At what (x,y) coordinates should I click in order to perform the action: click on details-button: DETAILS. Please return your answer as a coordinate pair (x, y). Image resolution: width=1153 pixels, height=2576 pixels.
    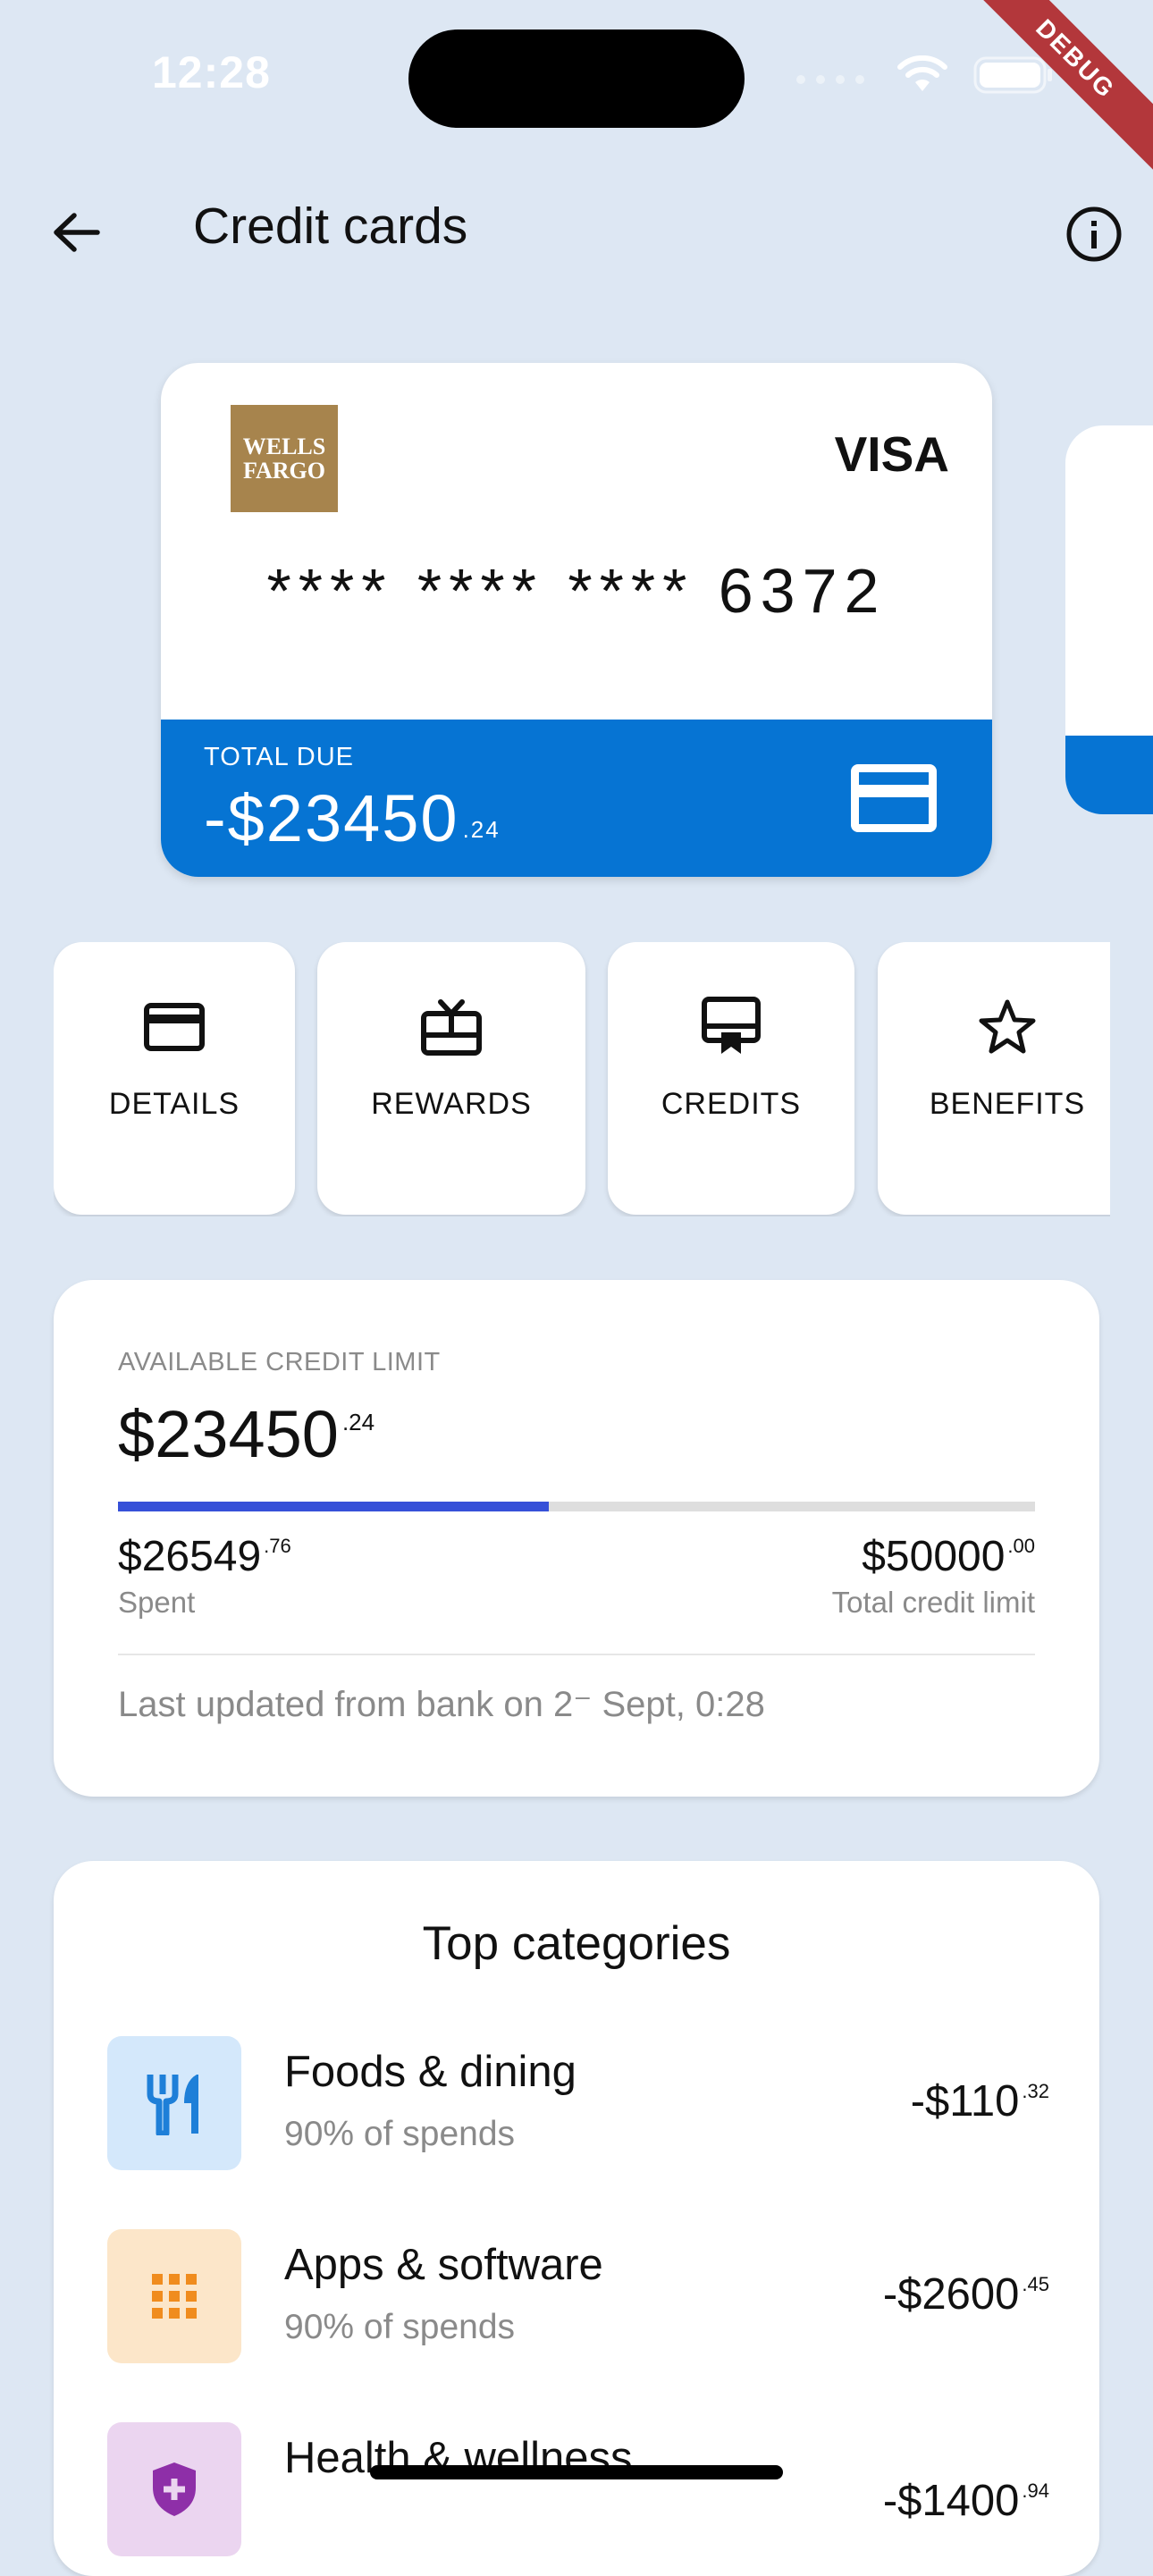
    Looking at the image, I should click on (174, 1079).